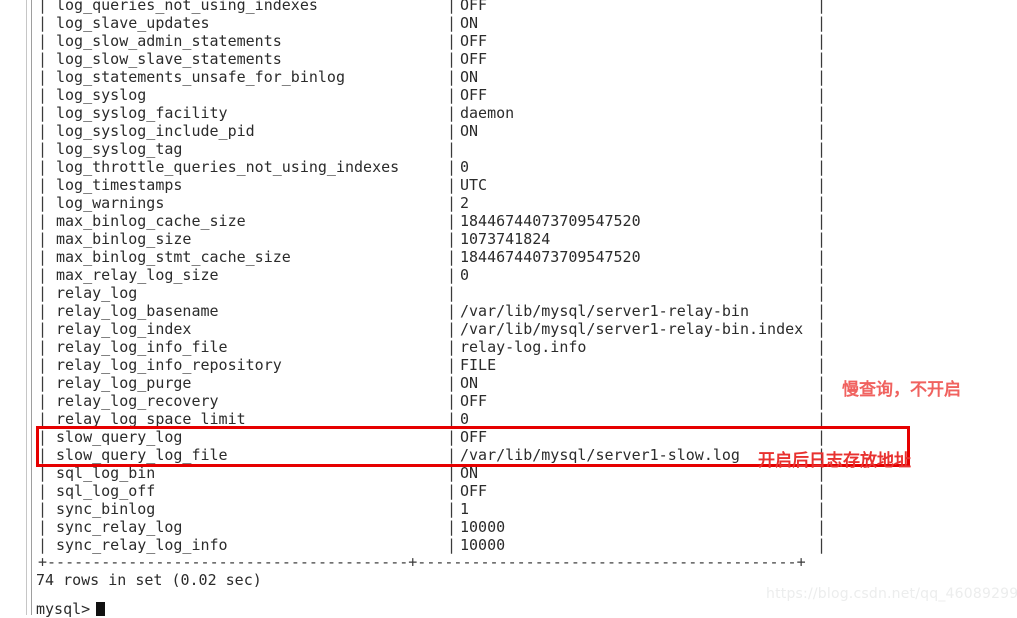 The width and height of the screenshot is (1017, 618). Describe the element at coordinates (834, 461) in the screenshot. I see `annotation-log-path-note: 开启后日志存放地址` at that location.